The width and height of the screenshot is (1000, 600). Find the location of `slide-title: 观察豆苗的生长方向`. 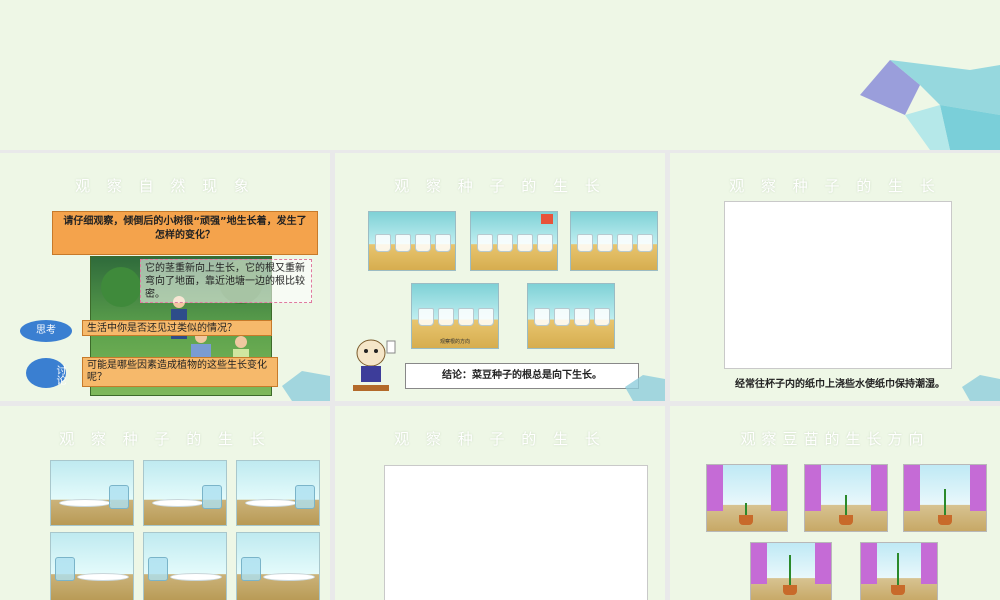

slide-title: 观察豆苗的生长方向 is located at coordinates (835, 439).